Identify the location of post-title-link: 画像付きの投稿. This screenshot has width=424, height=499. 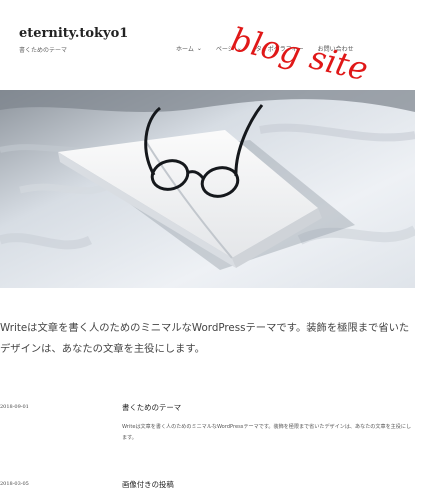
(148, 484).